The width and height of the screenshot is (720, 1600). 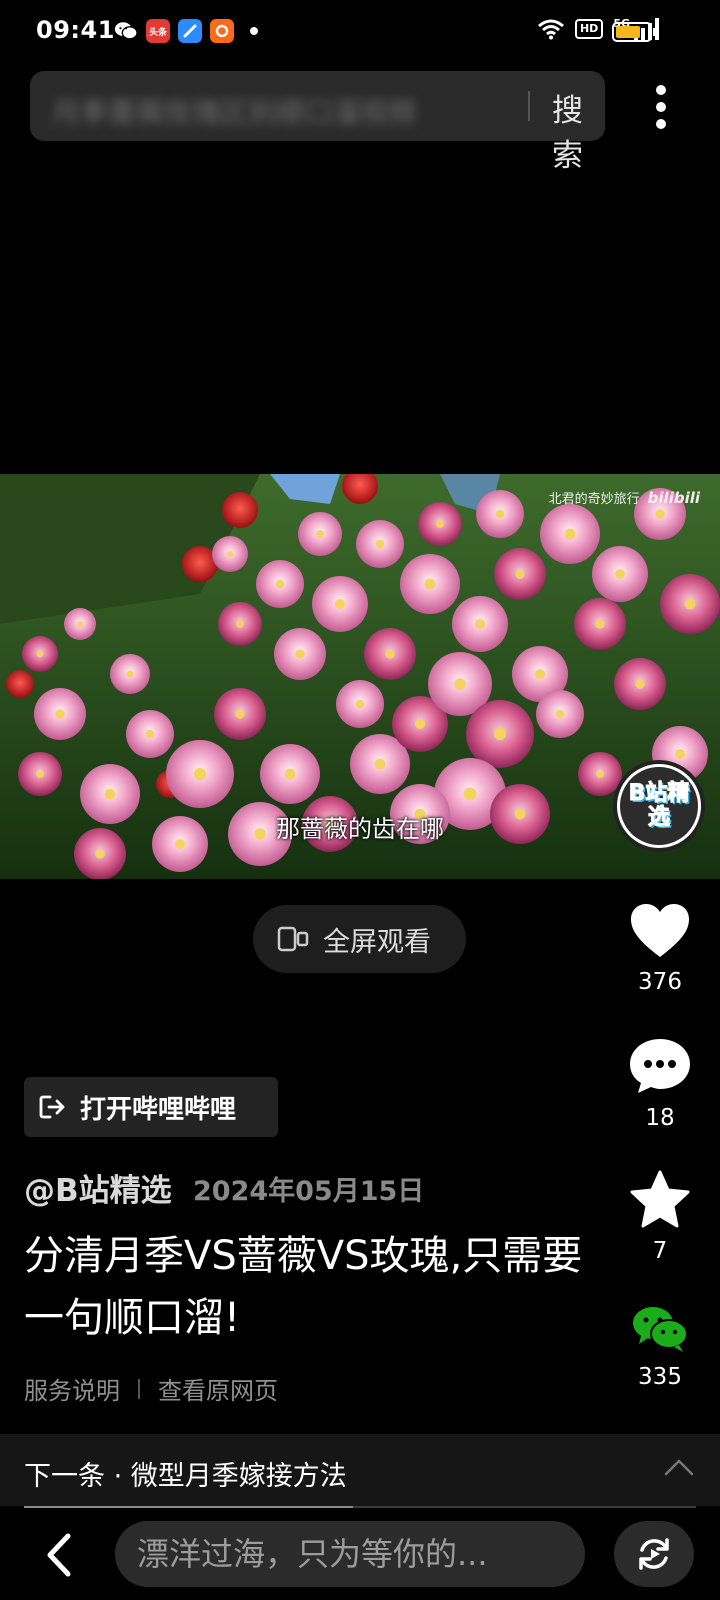 I want to click on video-subtitle: 那蔷薇的齿在哪, so click(x=360, y=829).